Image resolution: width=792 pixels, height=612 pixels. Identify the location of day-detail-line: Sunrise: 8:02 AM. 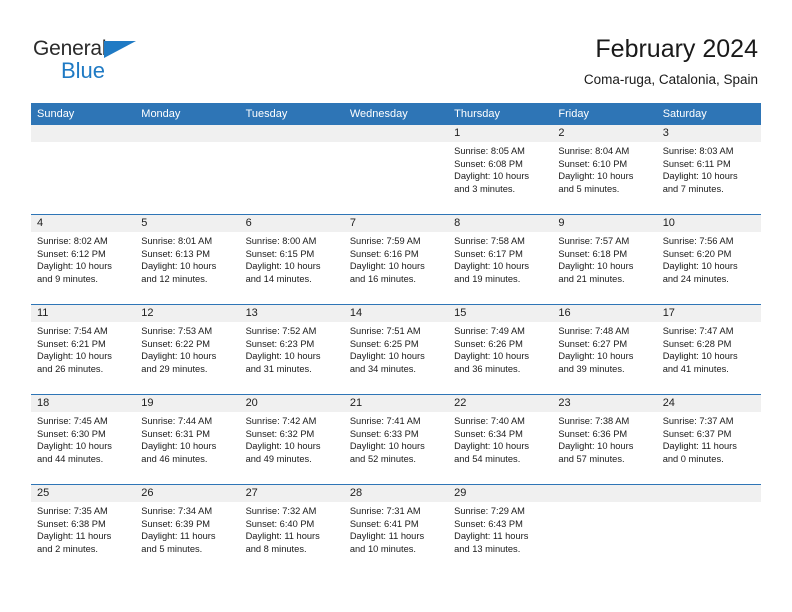
(72, 241).